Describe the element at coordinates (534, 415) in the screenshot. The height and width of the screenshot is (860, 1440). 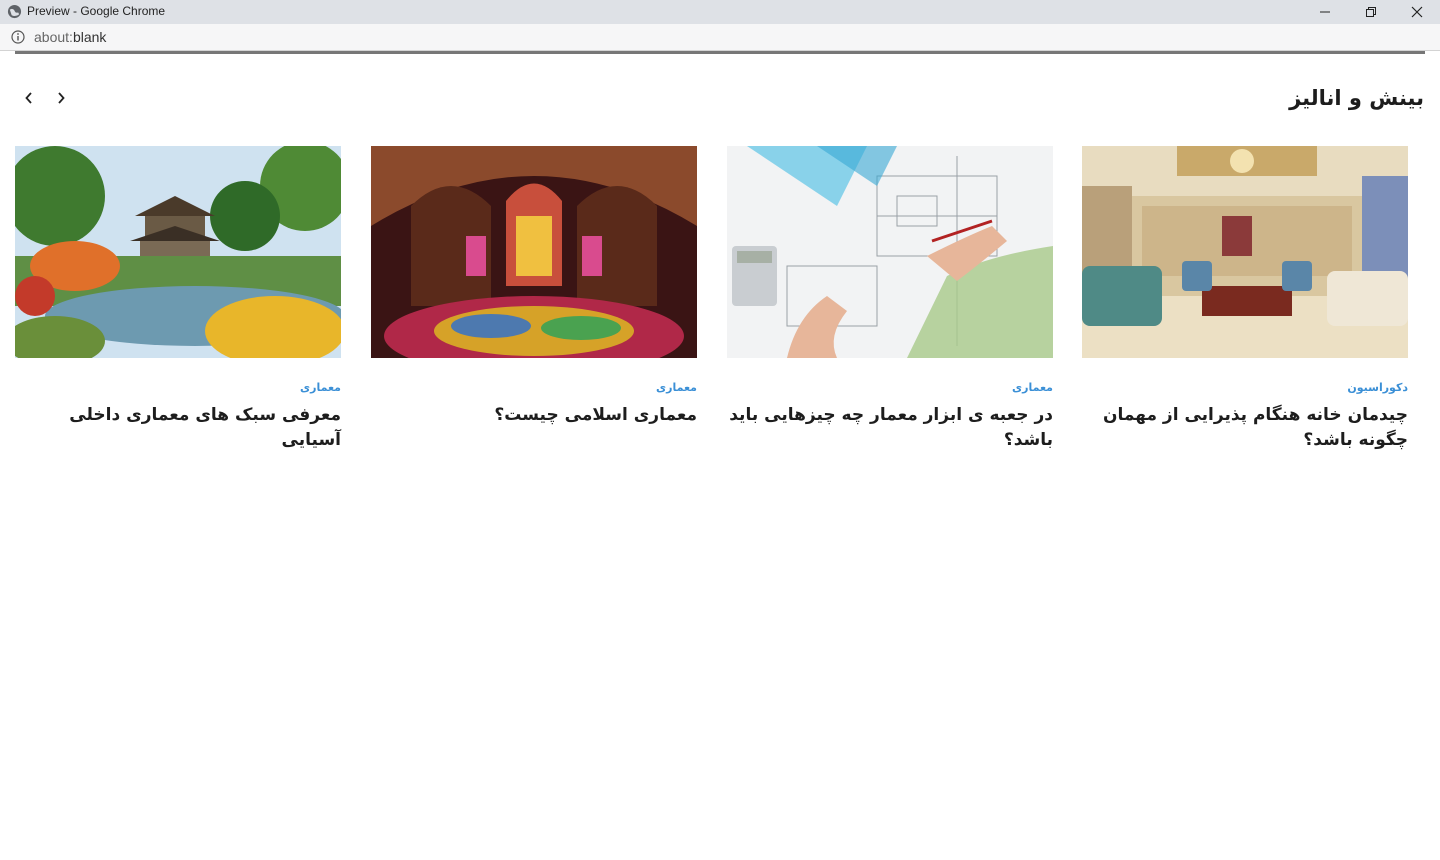
I see `article-title: معماری اسلامی چیست؟` at that location.